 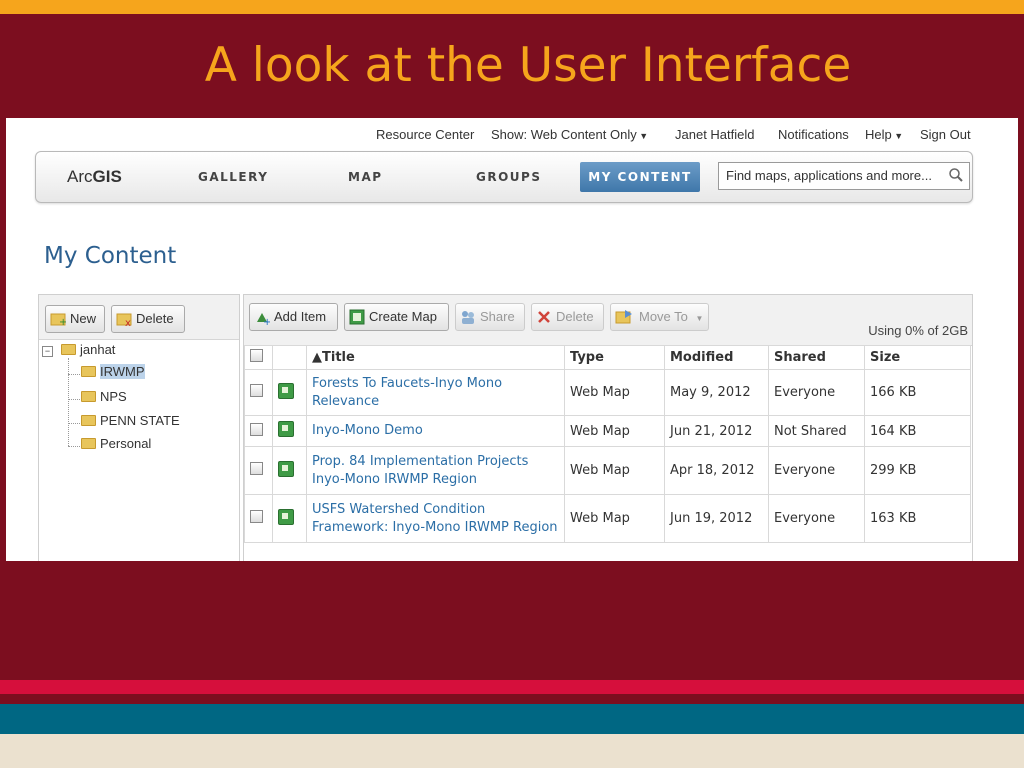 I want to click on item-title-line: Forests To Faucets-Inyo Mono, so click(x=407, y=383).